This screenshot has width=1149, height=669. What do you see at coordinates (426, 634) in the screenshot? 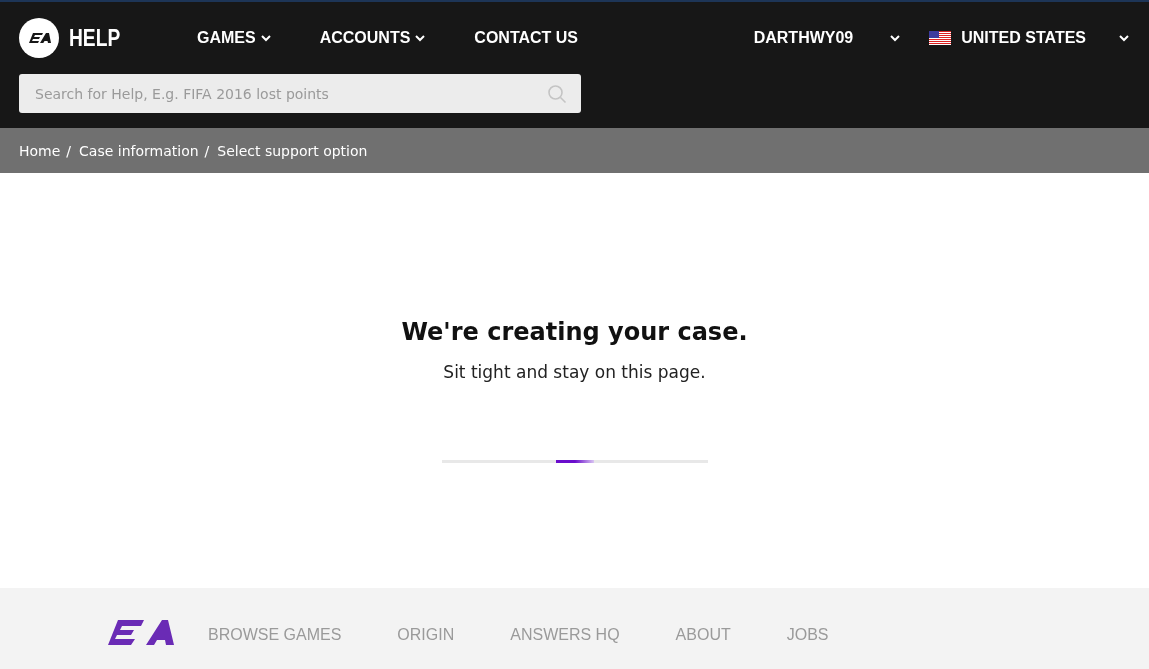
I see `footer-link: ORIGIN` at bounding box center [426, 634].